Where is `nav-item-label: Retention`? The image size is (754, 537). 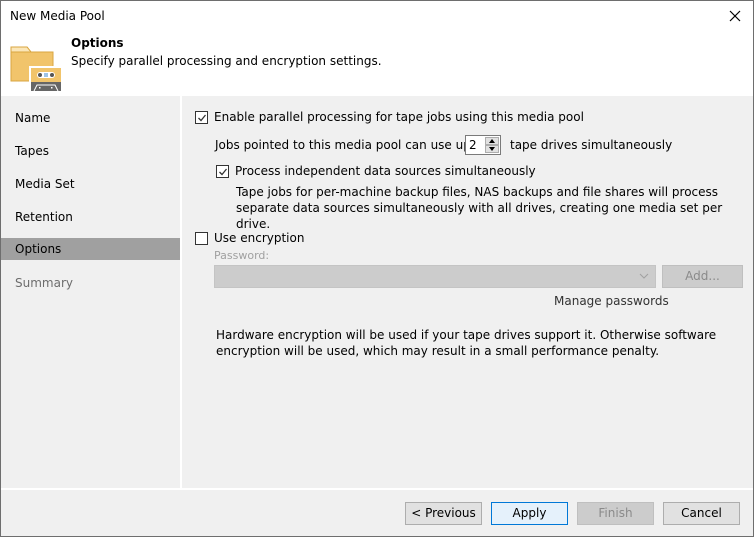 nav-item-label: Retention is located at coordinates (44, 217).